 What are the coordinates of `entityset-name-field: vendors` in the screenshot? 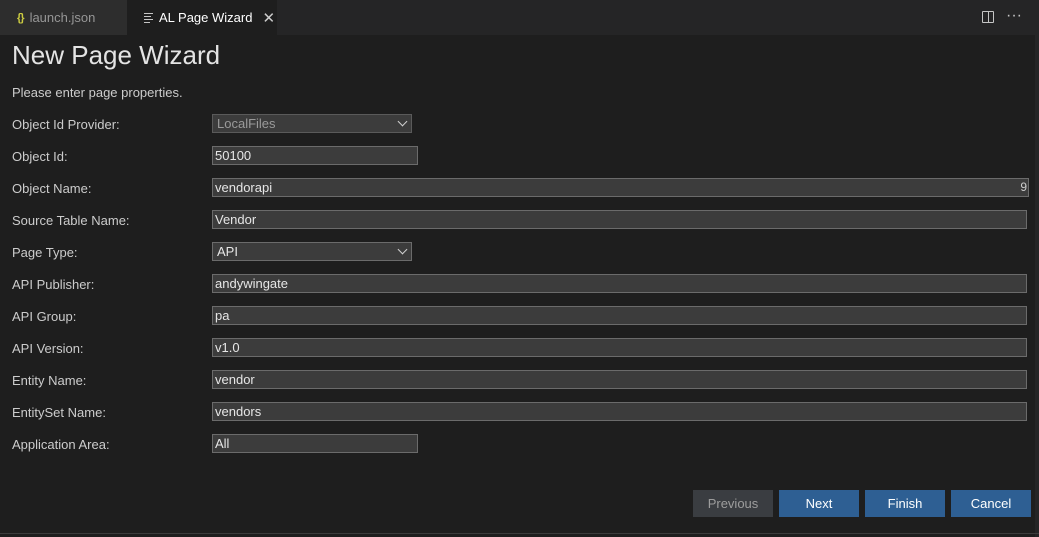 It's located at (619, 411).